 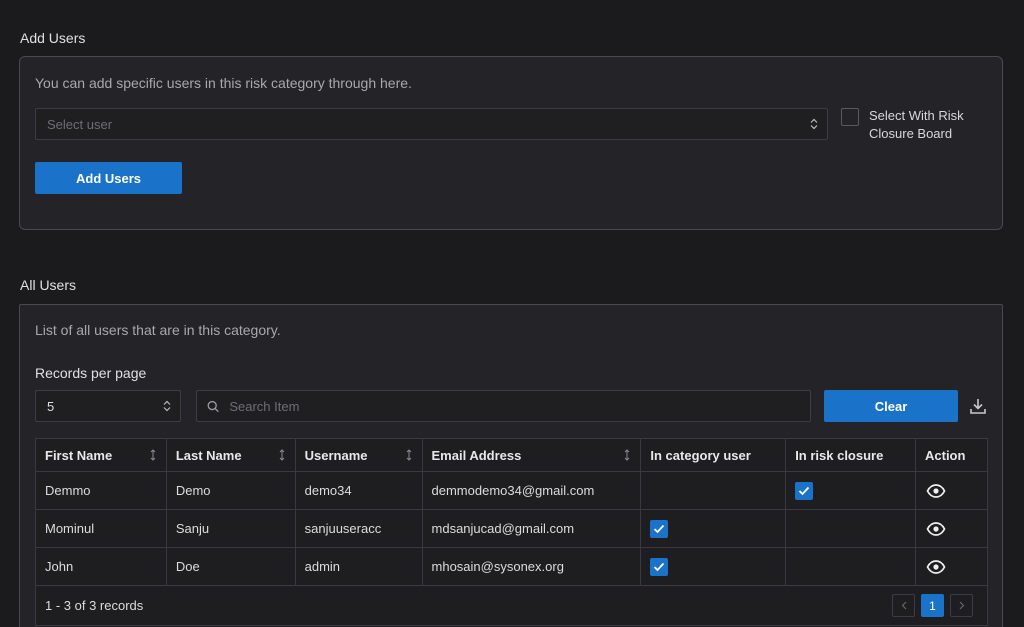 I want to click on clear-button: Clear, so click(x=891, y=406).